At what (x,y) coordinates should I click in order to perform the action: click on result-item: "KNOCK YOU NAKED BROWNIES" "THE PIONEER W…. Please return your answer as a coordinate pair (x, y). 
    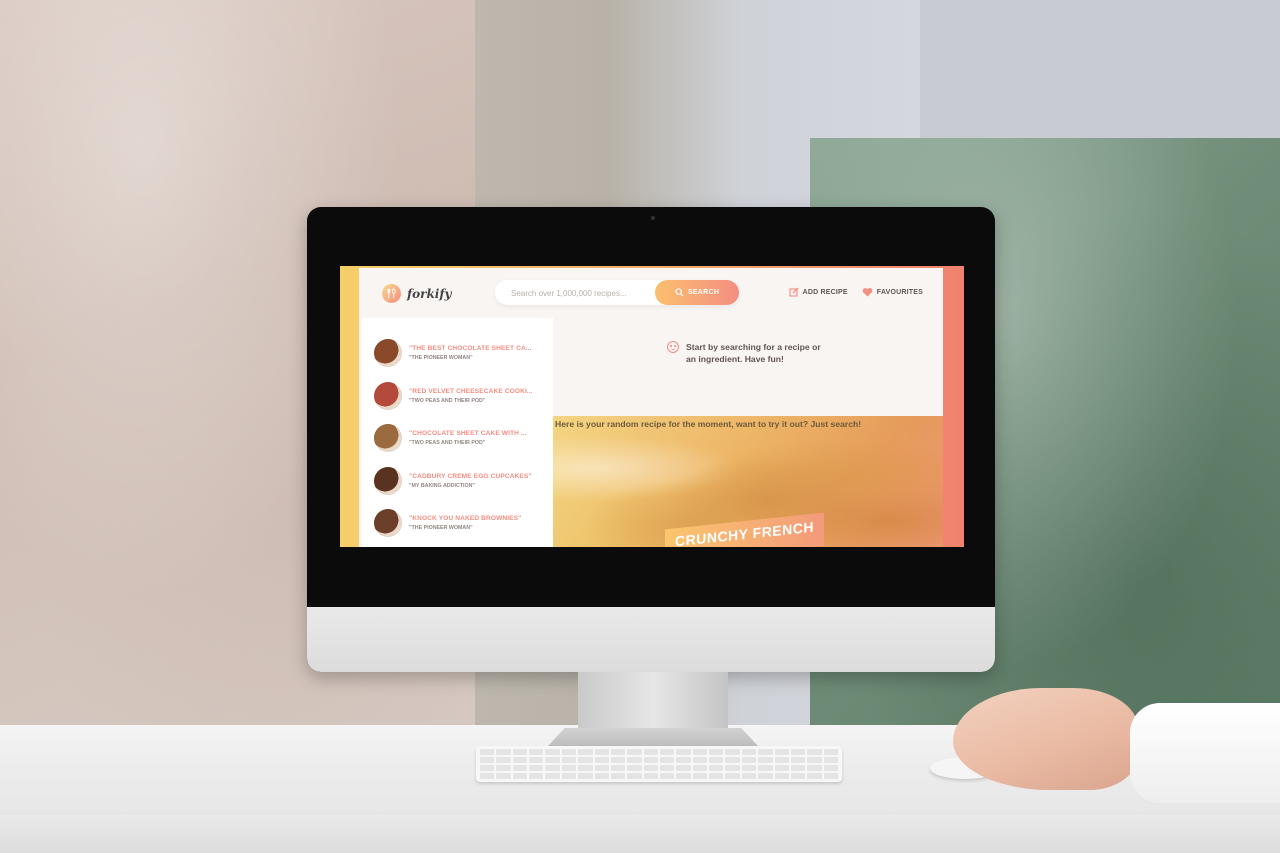
    Looking at the image, I should click on (457, 523).